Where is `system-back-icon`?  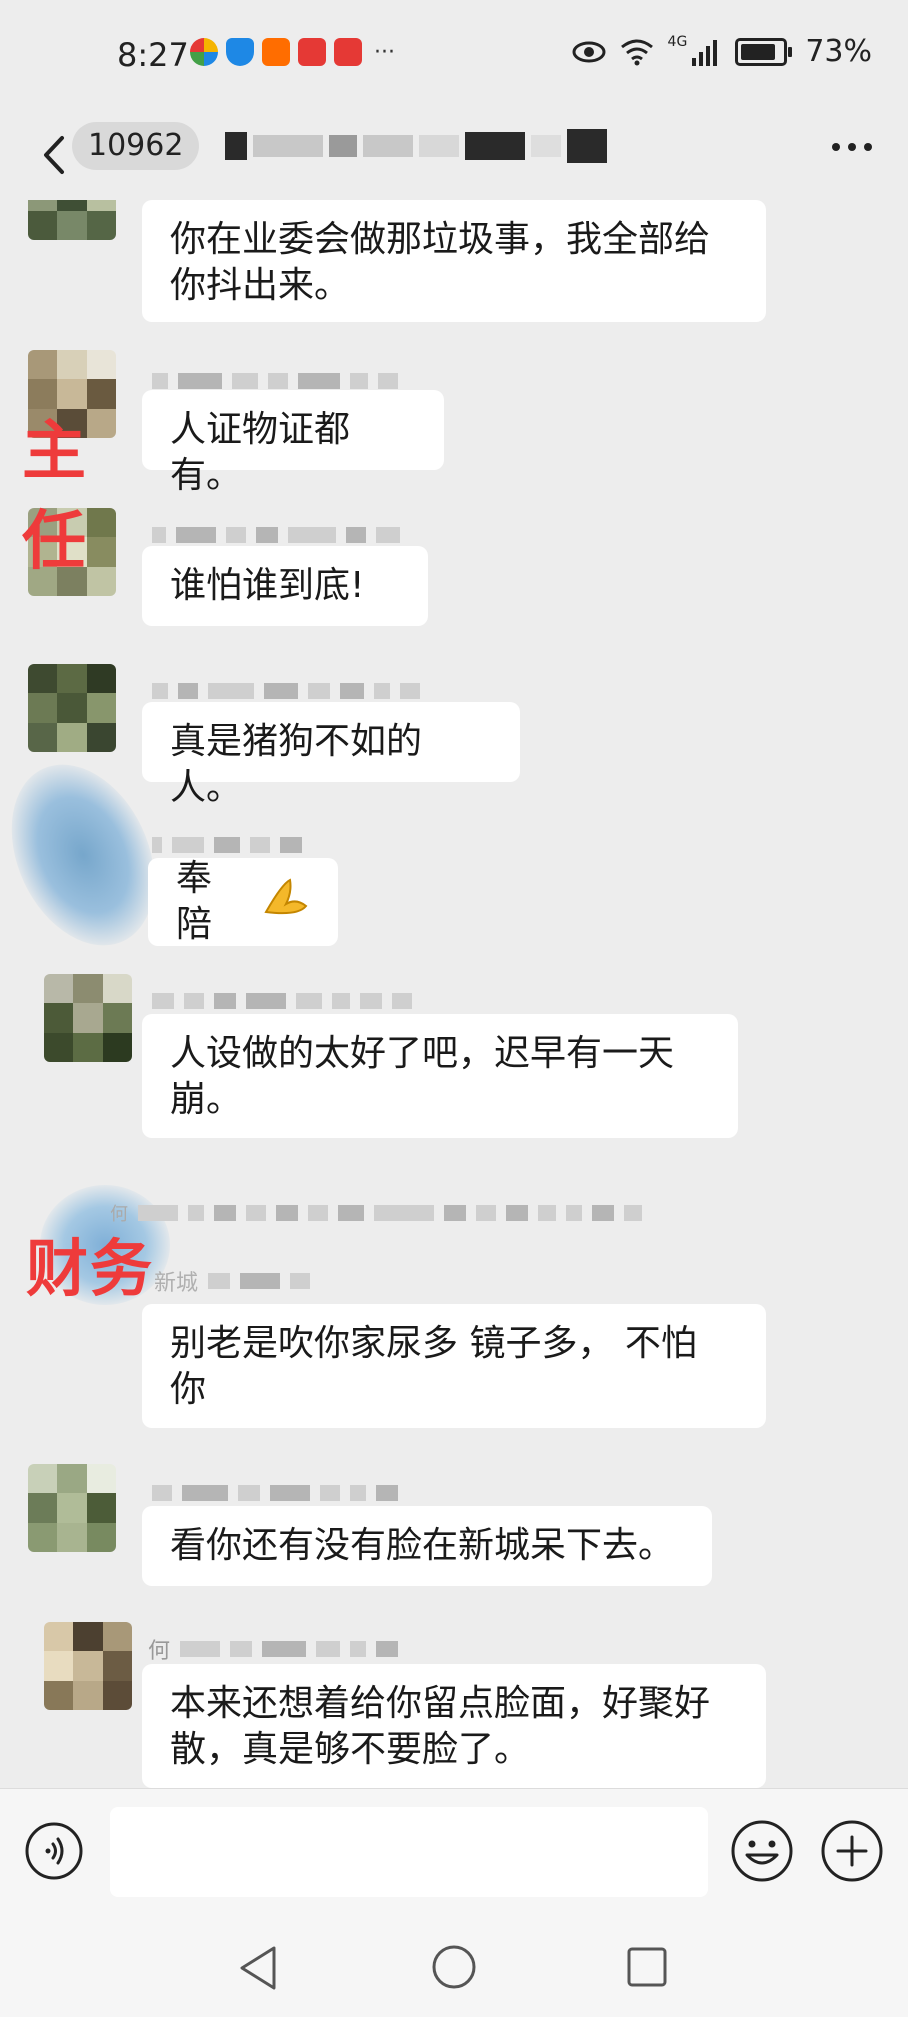
system-back-icon is located at coordinates (258, 1968).